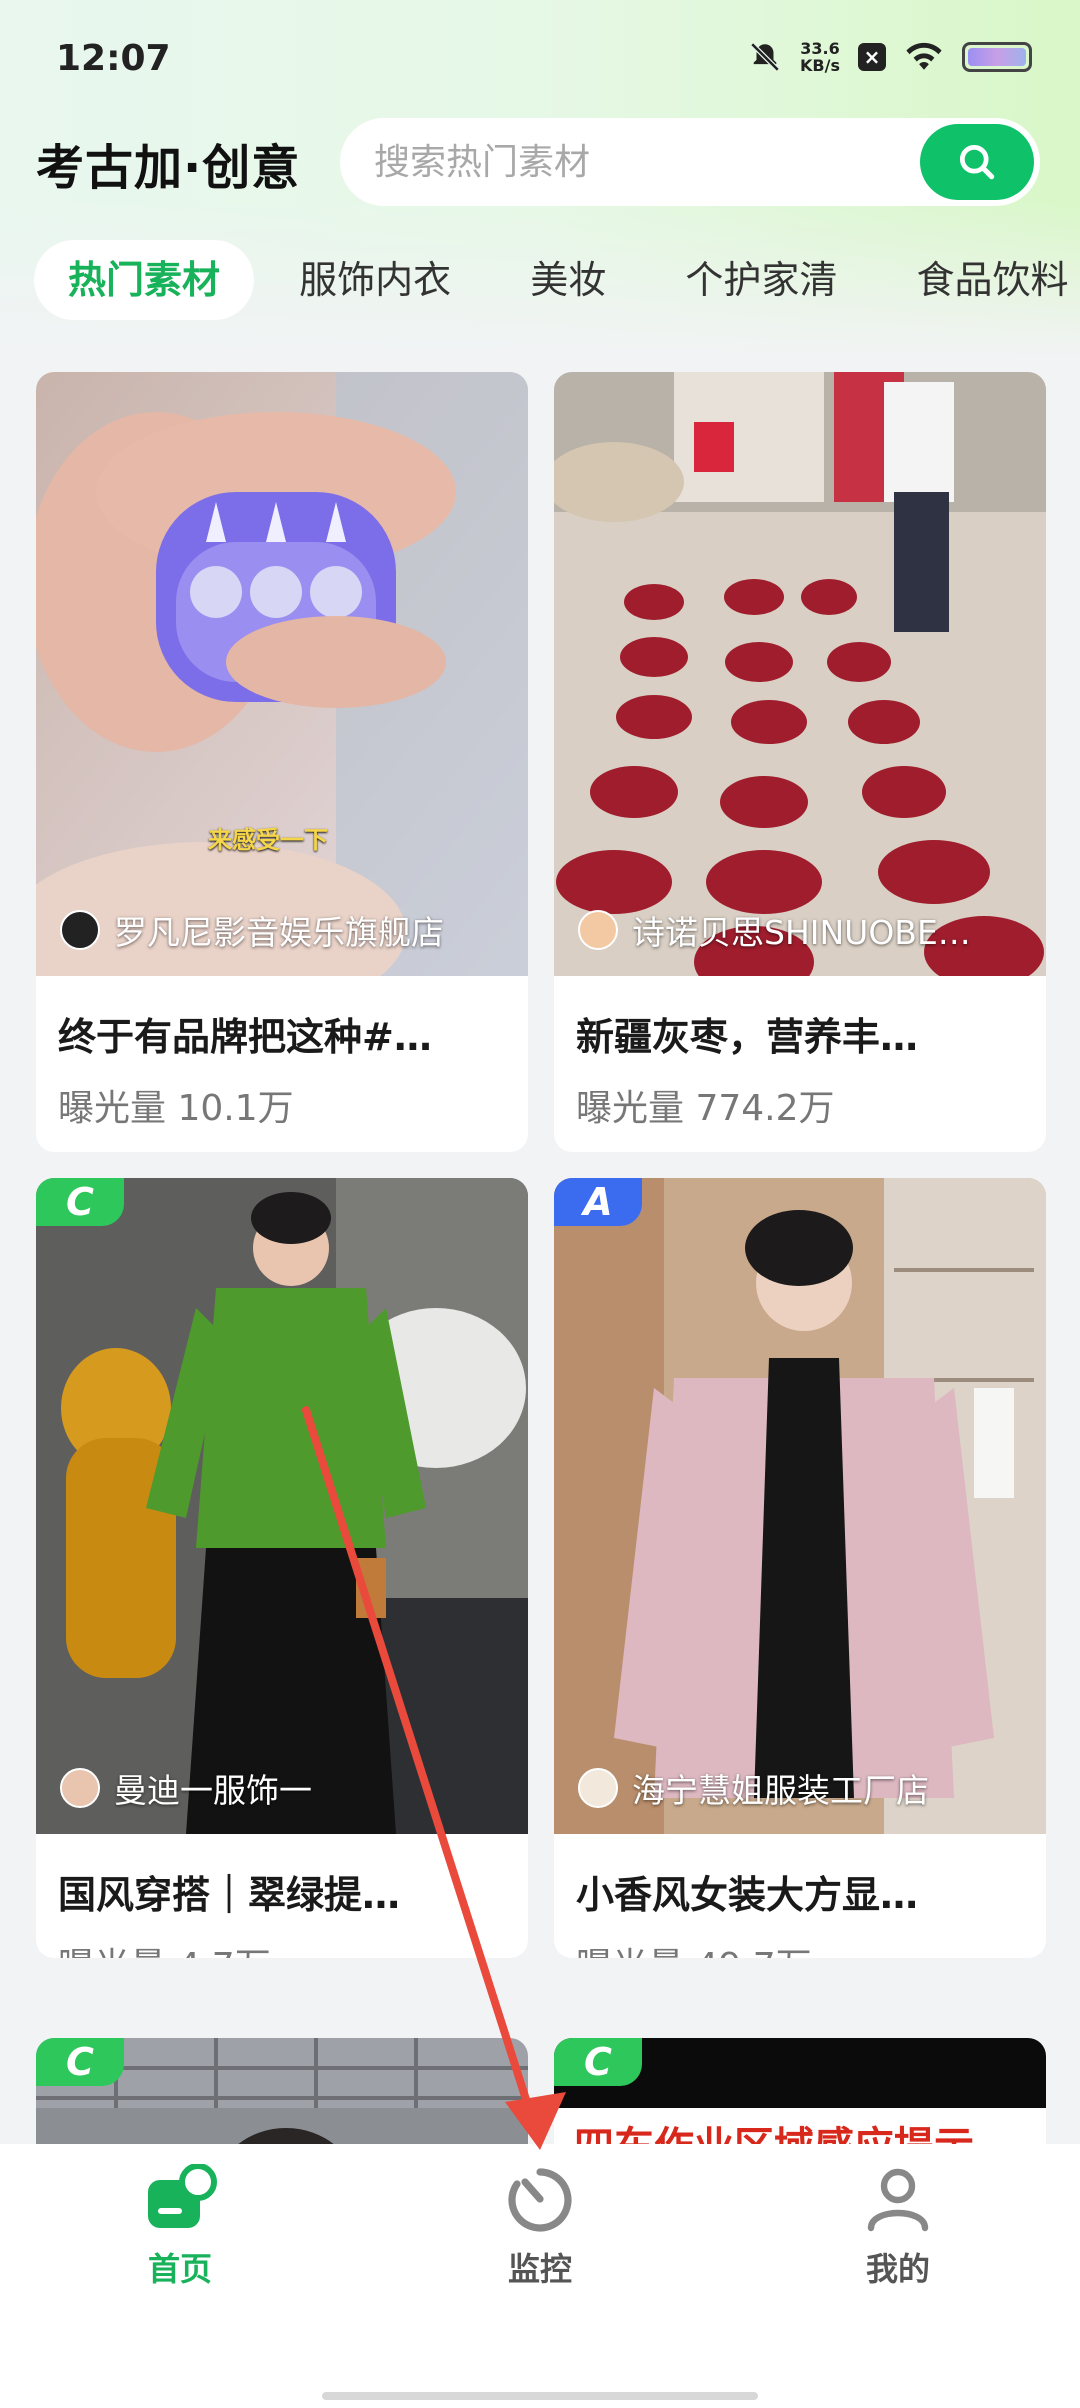  I want to click on jujube-bags-image, so click(800, 674).